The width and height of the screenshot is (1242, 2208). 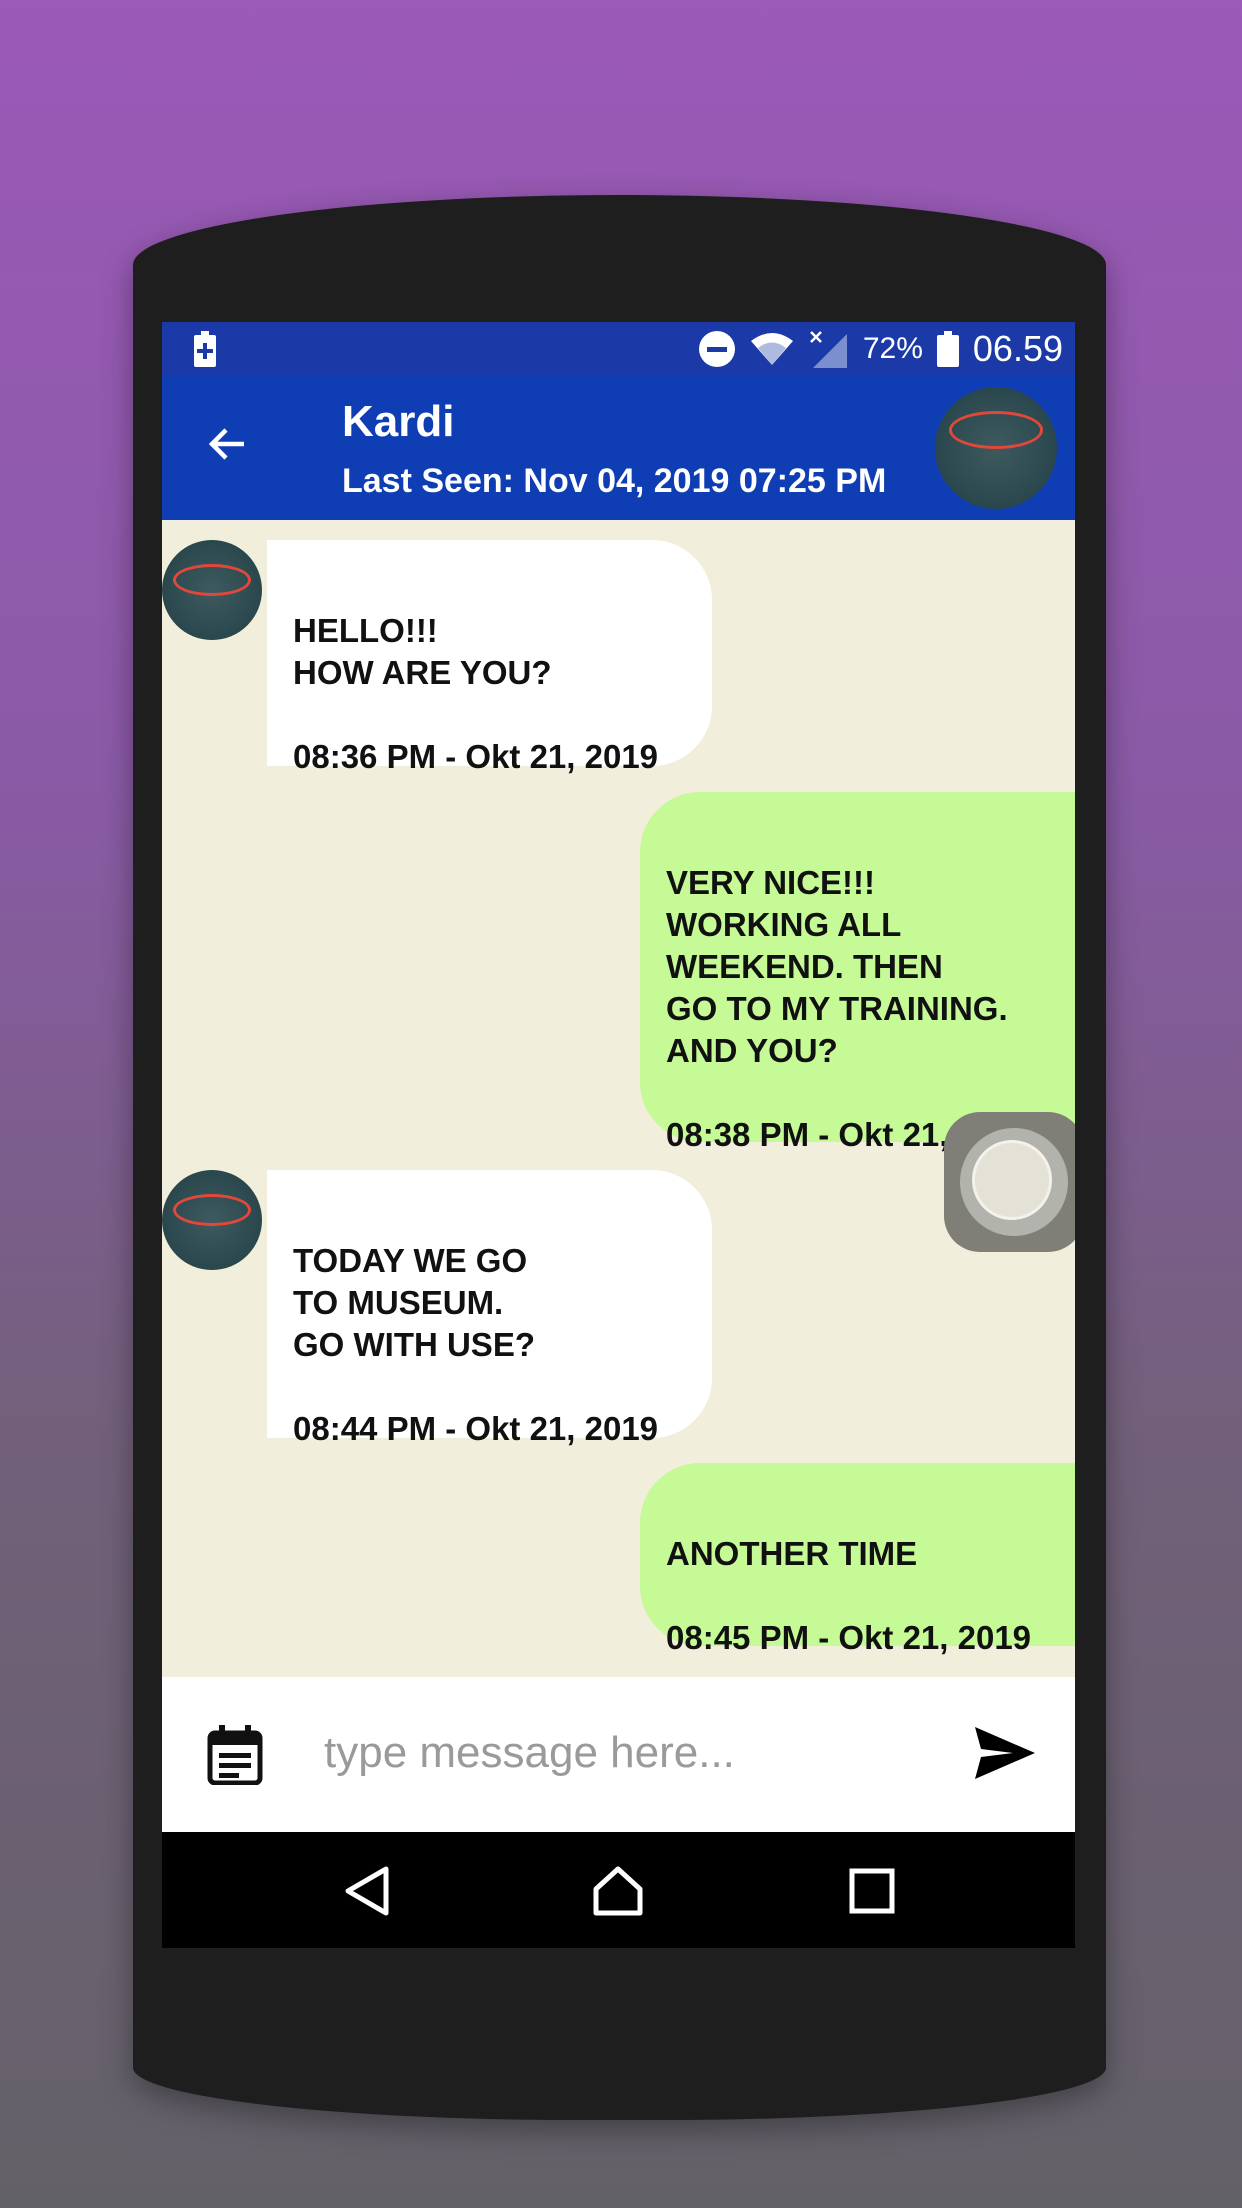 What do you see at coordinates (368, 1891) in the screenshot?
I see `nav-back-icon` at bounding box center [368, 1891].